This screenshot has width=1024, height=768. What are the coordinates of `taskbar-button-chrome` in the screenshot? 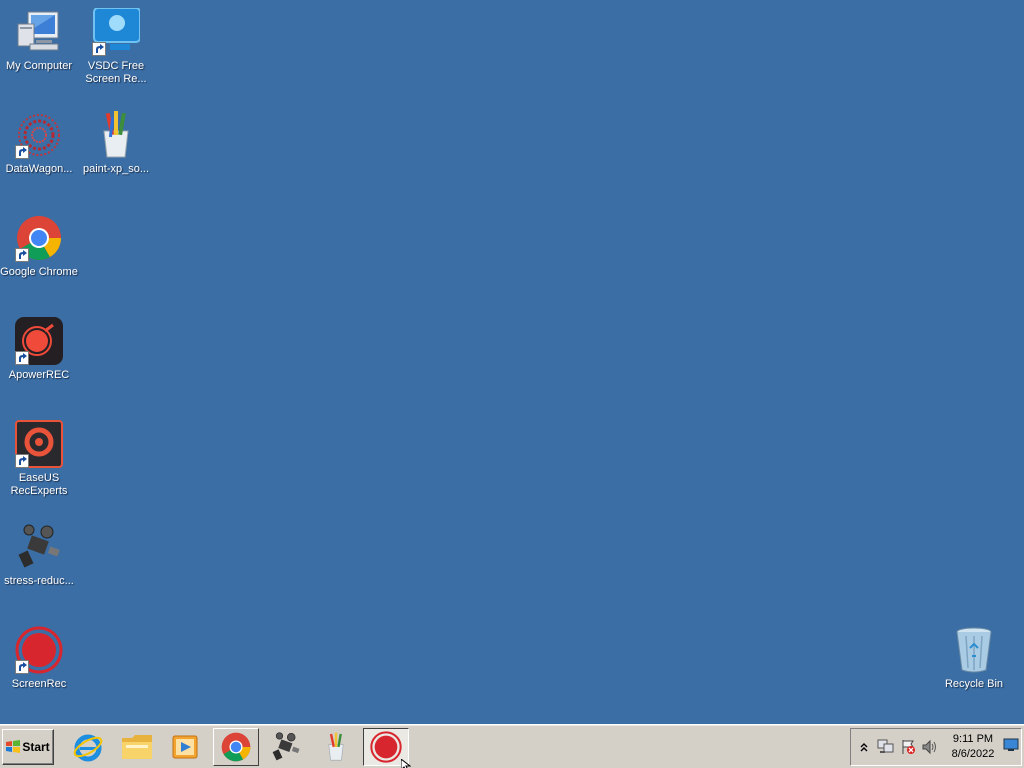 It's located at (236, 747).